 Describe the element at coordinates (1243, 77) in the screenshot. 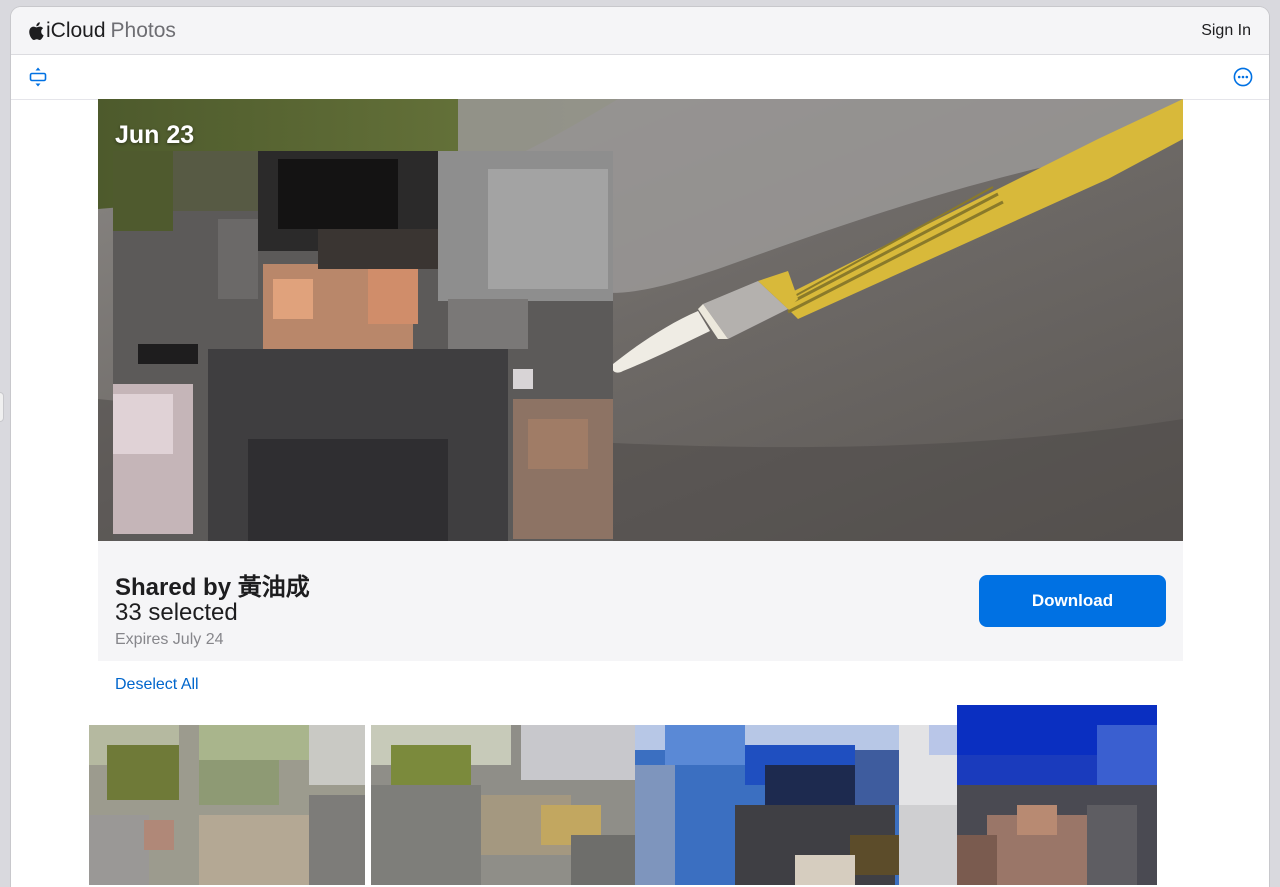

I see `more-icon` at that location.